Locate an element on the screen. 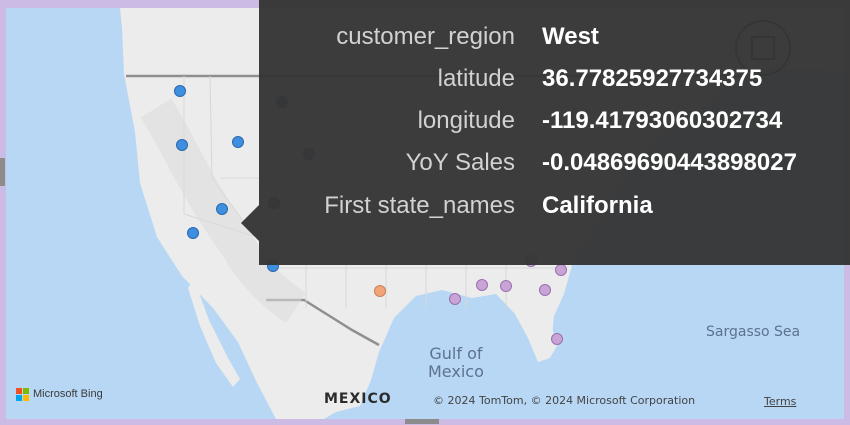 This screenshot has height=425, width=850. tooltip-label: customer_region is located at coordinates (425, 36).